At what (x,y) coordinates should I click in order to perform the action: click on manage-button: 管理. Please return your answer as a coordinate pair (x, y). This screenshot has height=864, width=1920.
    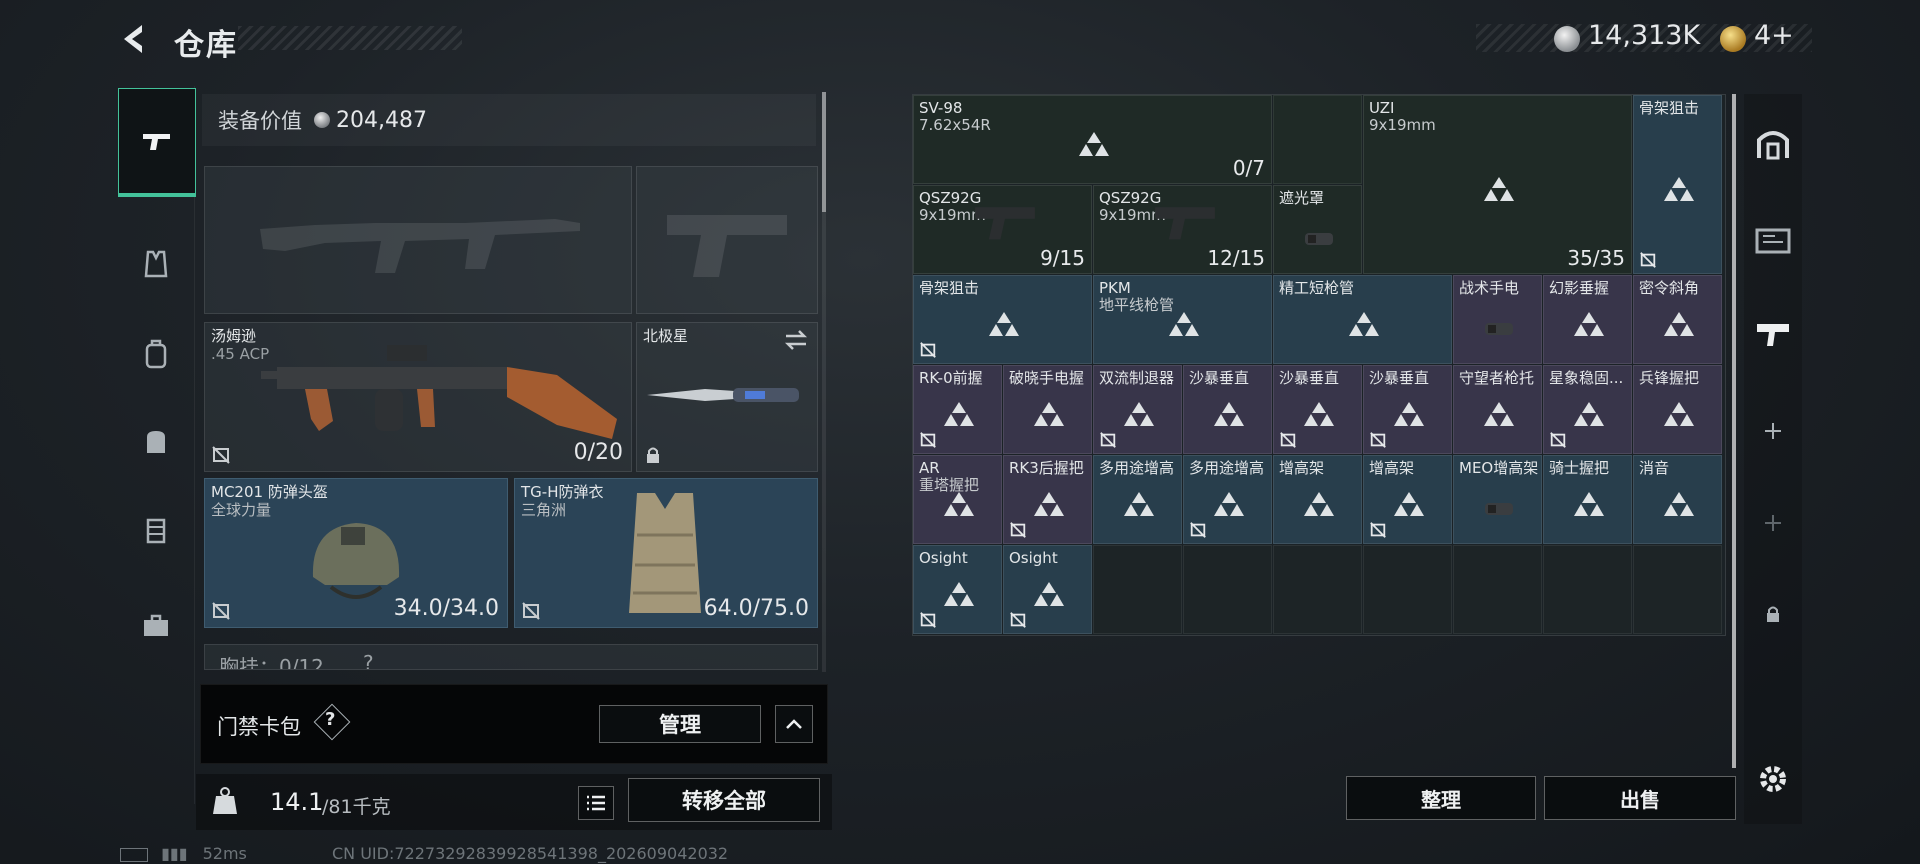
    Looking at the image, I should click on (680, 724).